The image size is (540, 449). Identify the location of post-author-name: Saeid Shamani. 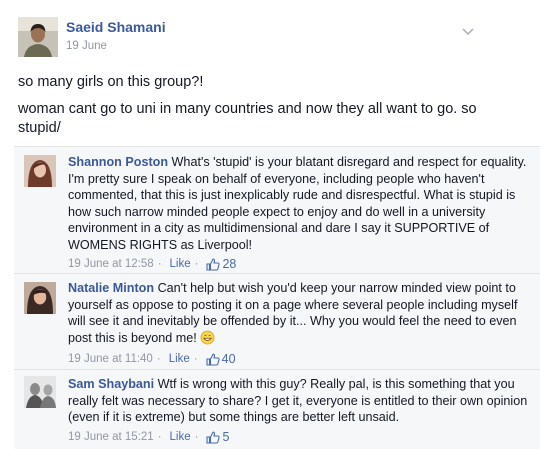
(116, 27).